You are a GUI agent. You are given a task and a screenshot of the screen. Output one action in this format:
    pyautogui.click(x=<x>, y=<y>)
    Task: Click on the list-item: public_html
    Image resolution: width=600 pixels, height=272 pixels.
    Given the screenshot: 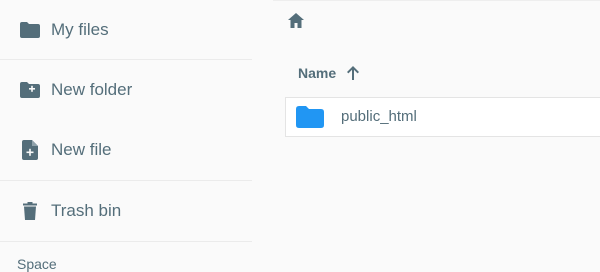 What is the action you would take?
    pyautogui.click(x=442, y=117)
    